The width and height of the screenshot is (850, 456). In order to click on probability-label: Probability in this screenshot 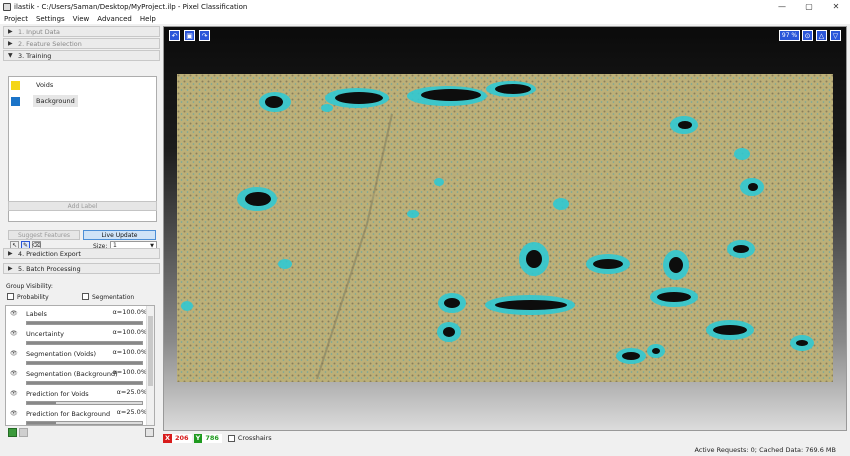, I will do `click(33, 297)`.